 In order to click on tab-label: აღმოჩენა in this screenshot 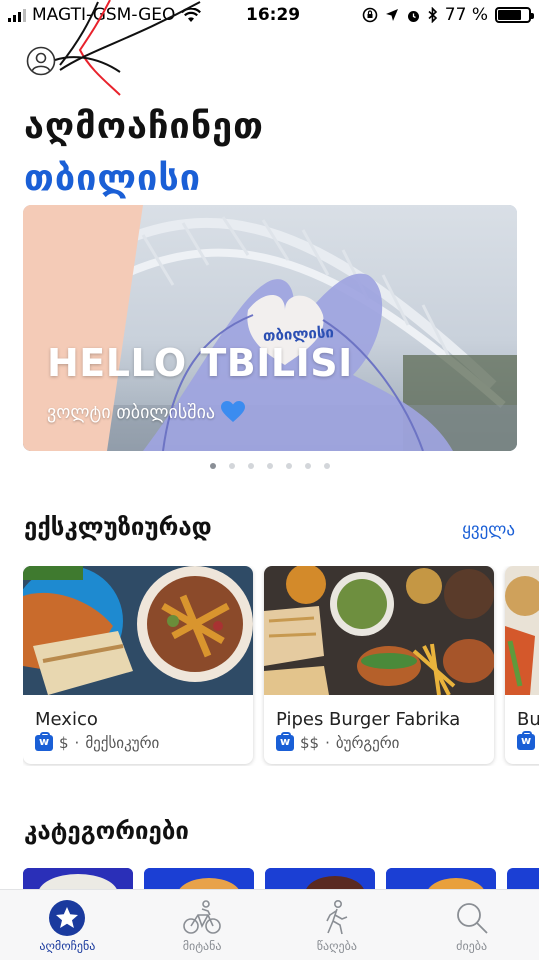, I will do `click(67, 946)`.